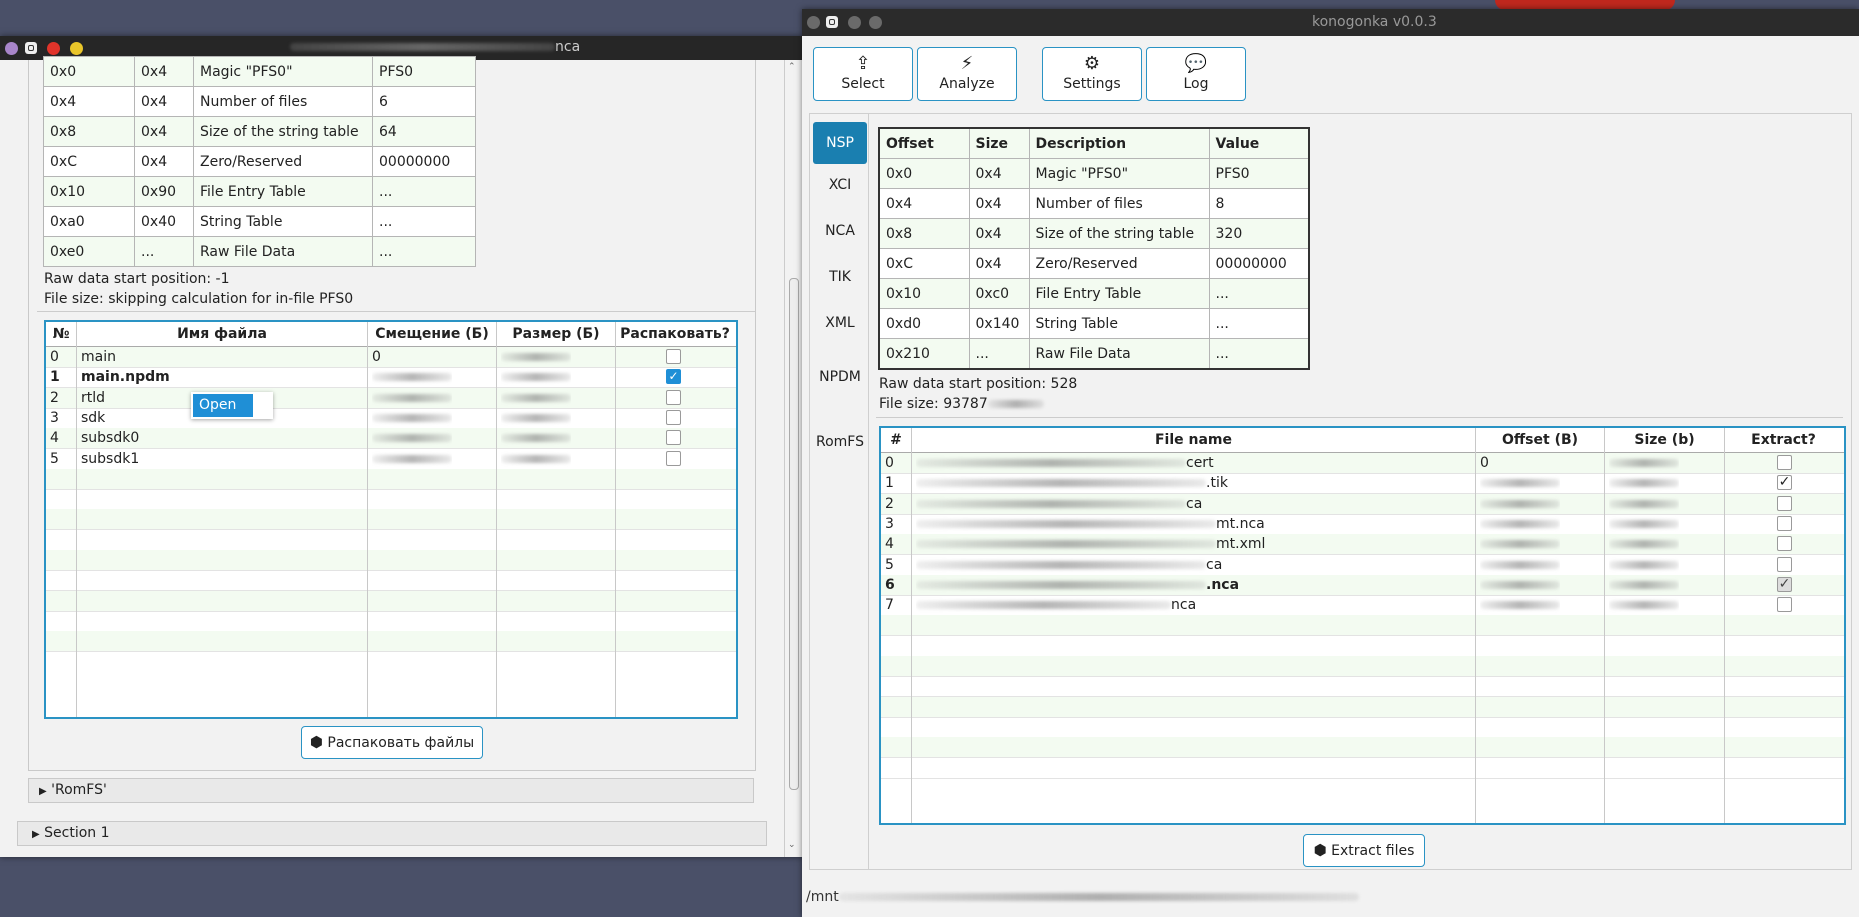 Image resolution: width=1859 pixels, height=917 pixels. Describe the element at coordinates (391, 357) in the screenshot. I see `table-row: 0 main 0` at that location.